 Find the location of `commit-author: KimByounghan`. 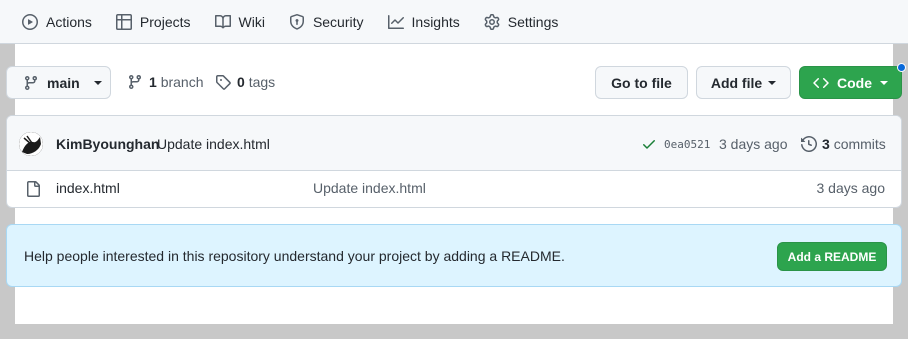

commit-author: KimByounghan is located at coordinates (107, 144).